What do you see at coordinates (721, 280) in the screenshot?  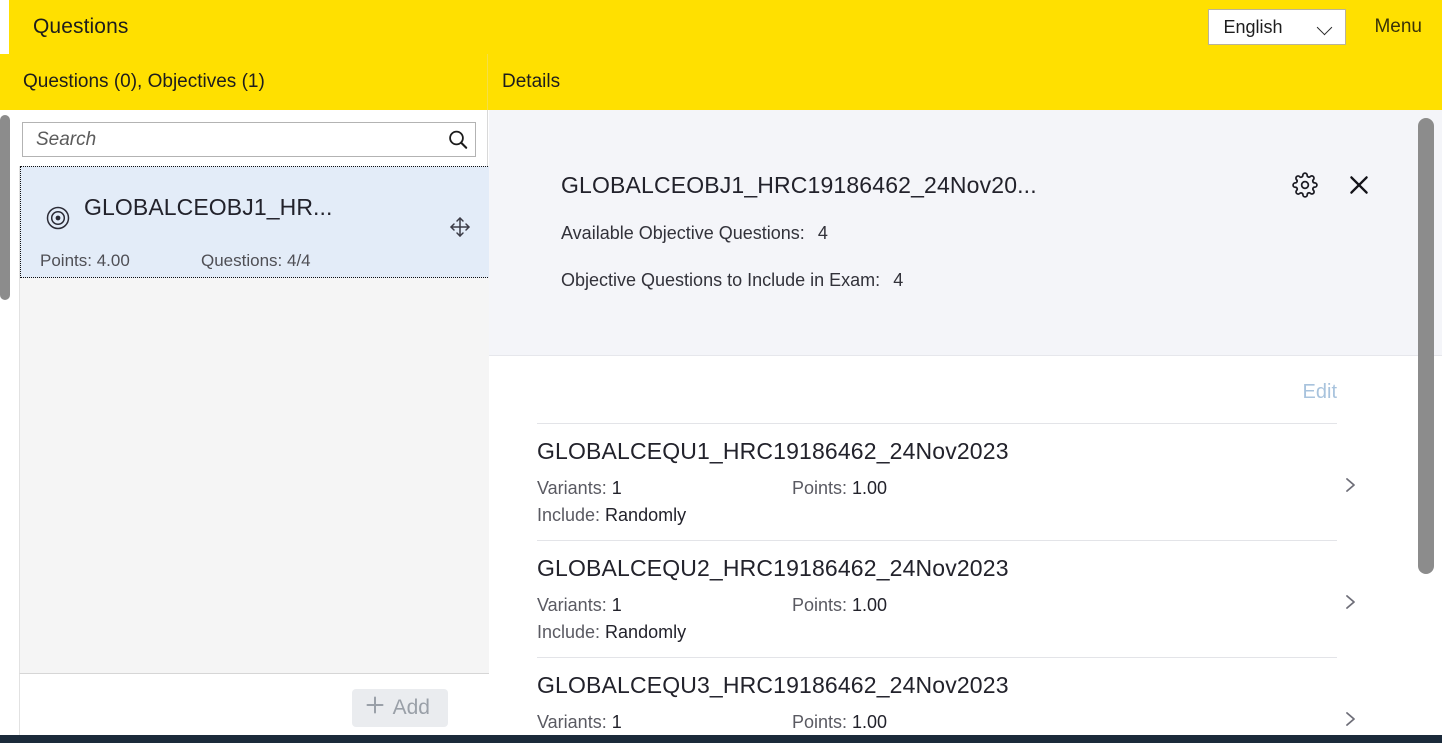 I see `objective-questions-to-include-label: Objective Questions to Include in Exam:` at bounding box center [721, 280].